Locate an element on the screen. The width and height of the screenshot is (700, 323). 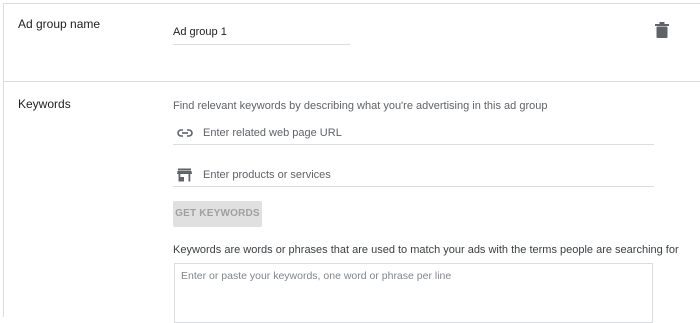
keywords-label: Keywords is located at coordinates (44, 104).